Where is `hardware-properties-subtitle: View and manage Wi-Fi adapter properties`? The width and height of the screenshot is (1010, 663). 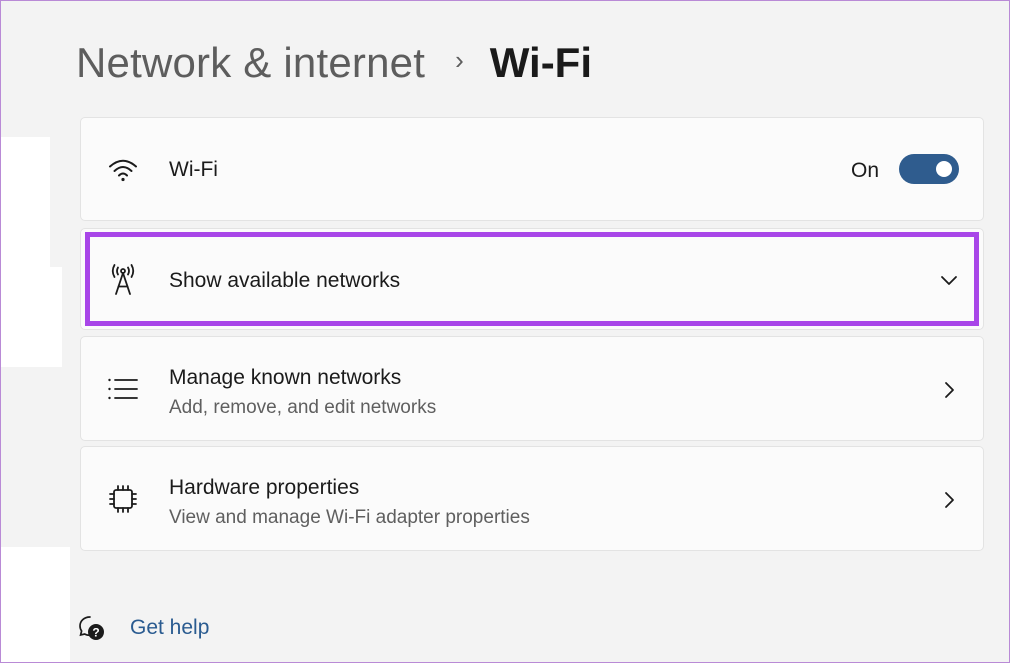
hardware-properties-subtitle: View and manage Wi-Fi adapter properties is located at coordinates (349, 517).